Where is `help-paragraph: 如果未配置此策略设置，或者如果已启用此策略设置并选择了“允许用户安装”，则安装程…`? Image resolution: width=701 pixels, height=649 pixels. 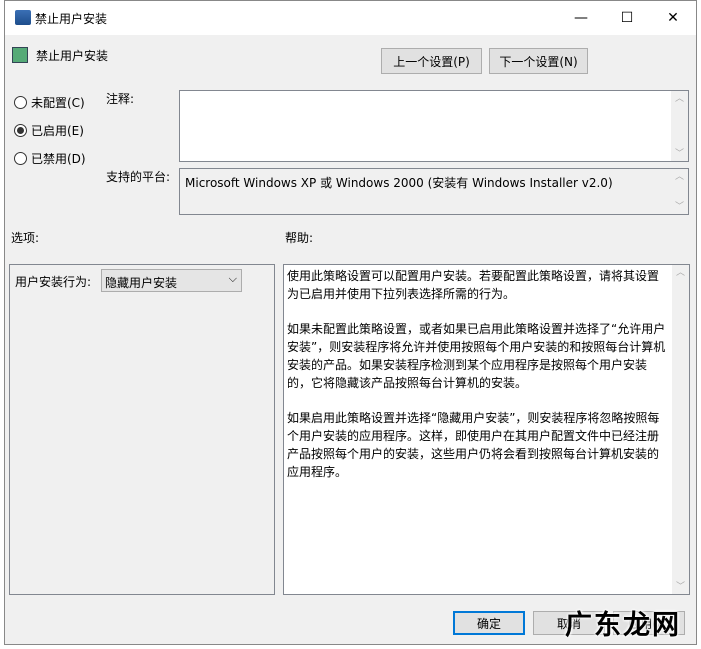
help-paragraph: 如果未配置此策略设置，或者如果已启用此策略设置并选择了“允许用户安装”，则安装程… is located at coordinates (476, 356).